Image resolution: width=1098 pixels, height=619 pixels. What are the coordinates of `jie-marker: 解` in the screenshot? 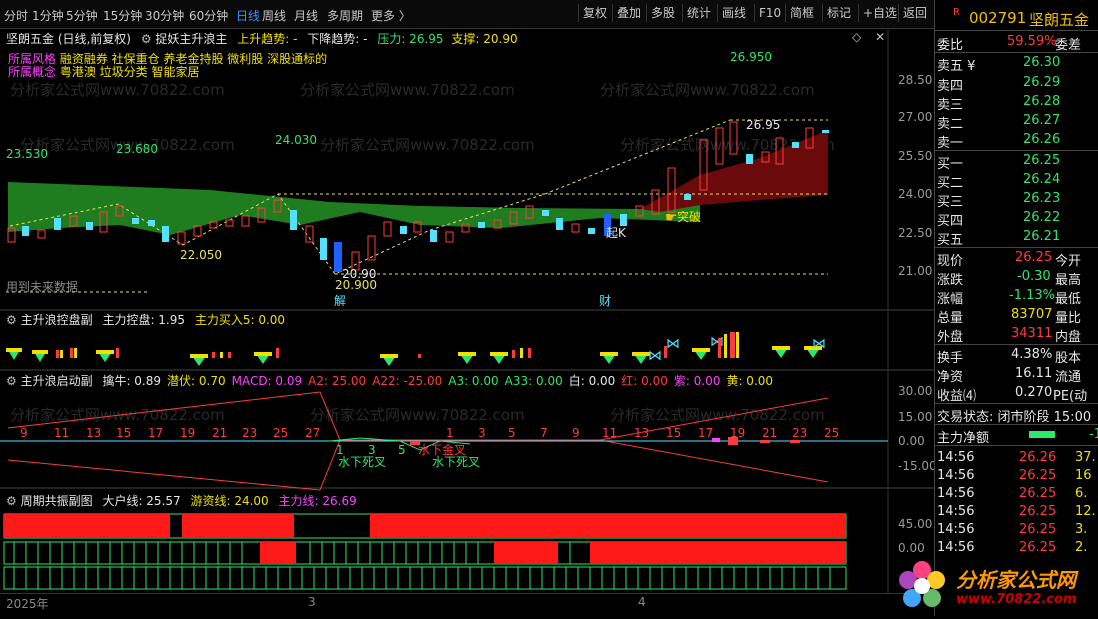 It's located at (340, 301).